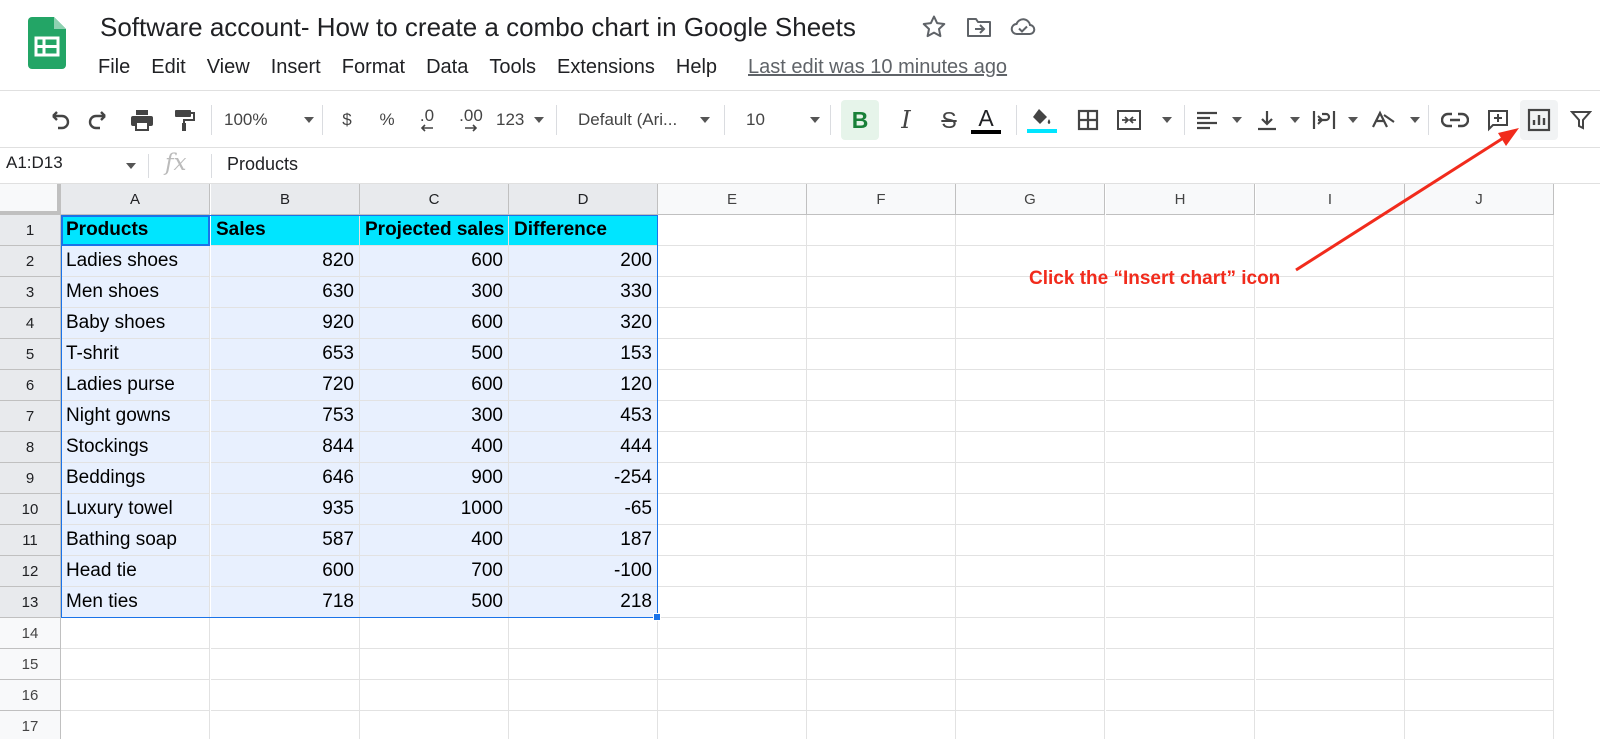 This screenshot has height=739, width=1600. I want to click on row-header-6: 6, so click(30, 385).